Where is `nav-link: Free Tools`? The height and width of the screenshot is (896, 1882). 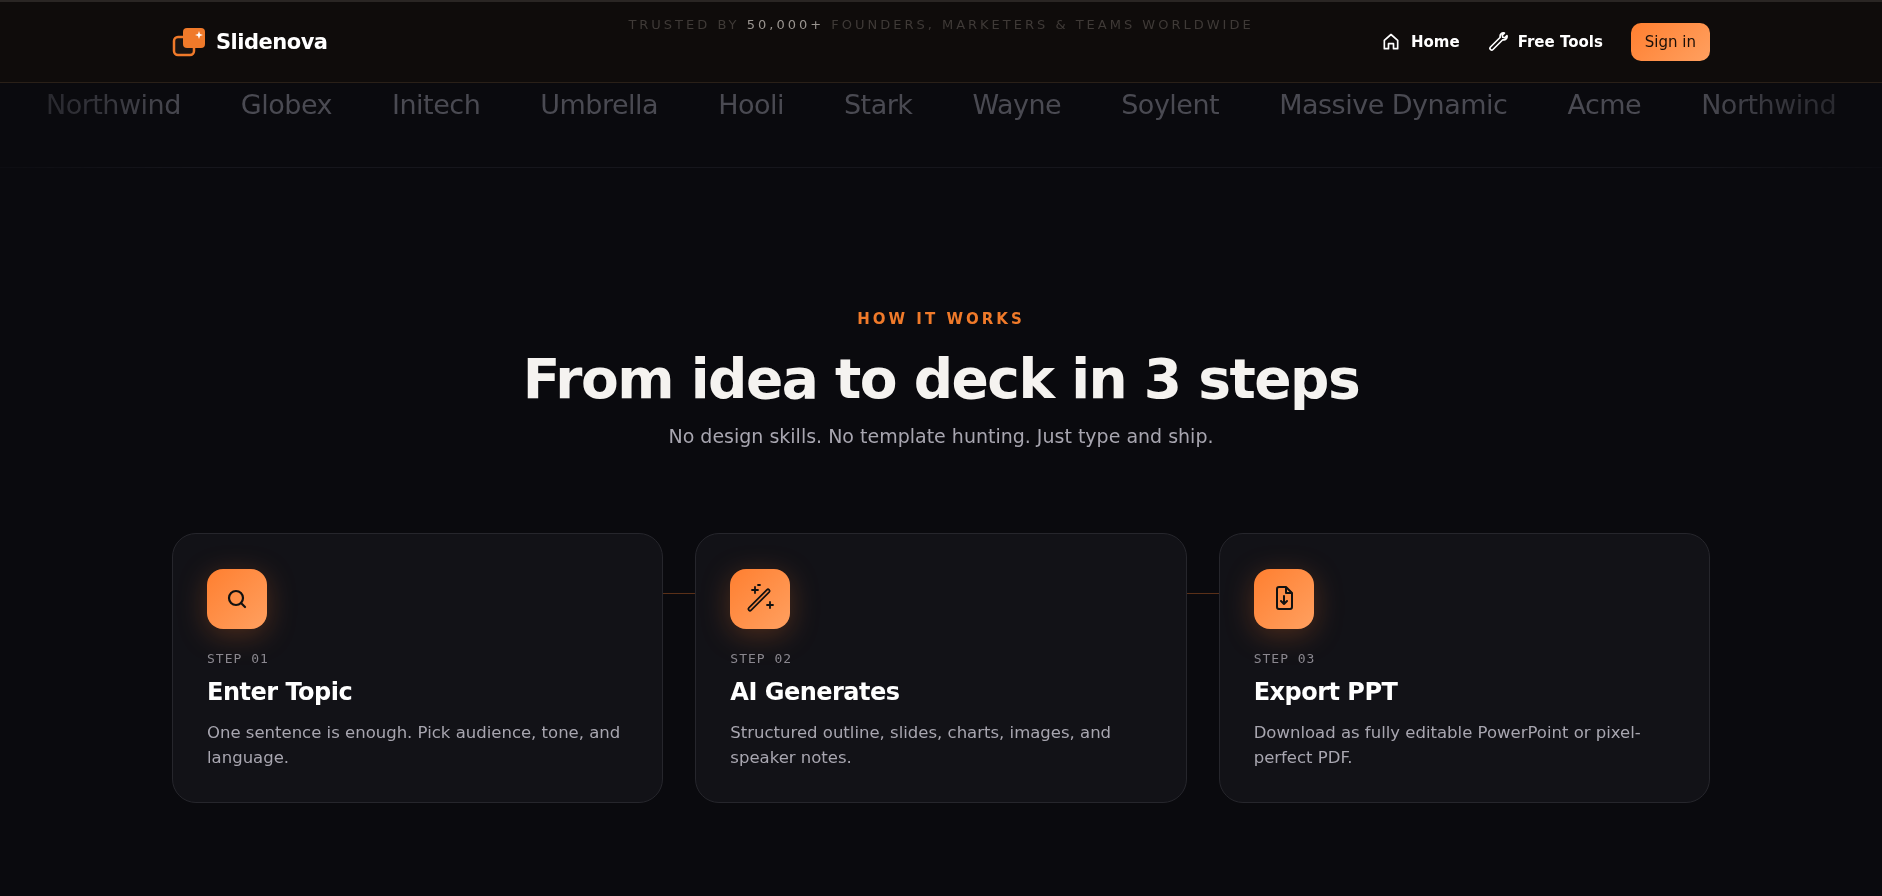
nav-link: Free Tools is located at coordinates (1545, 42).